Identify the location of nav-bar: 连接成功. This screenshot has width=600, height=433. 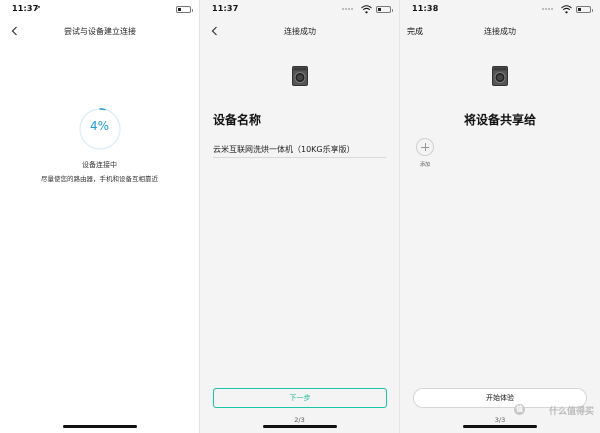
(299, 32).